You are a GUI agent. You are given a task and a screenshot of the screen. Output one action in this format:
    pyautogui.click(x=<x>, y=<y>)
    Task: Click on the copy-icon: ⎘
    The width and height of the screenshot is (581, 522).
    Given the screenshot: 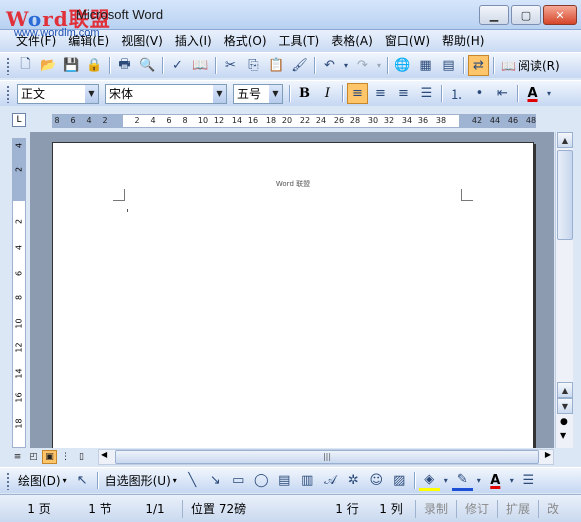 What is the action you would take?
    pyautogui.click(x=253, y=65)
    